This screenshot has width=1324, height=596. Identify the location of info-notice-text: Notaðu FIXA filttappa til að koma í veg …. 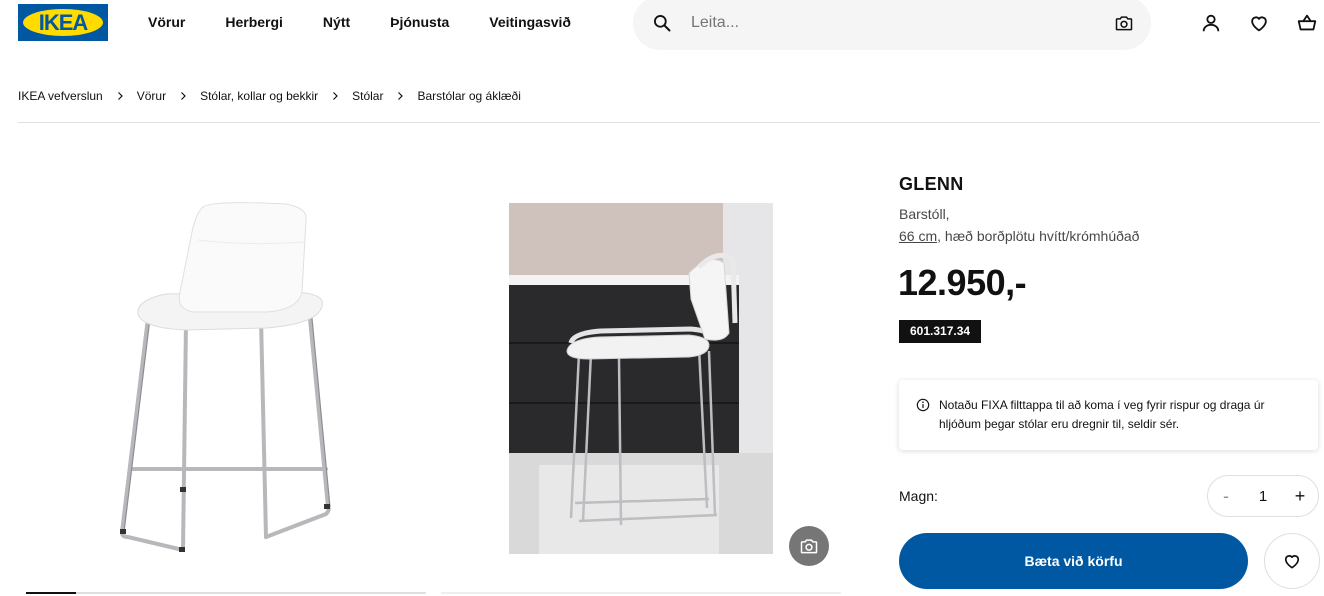
(1102, 414).